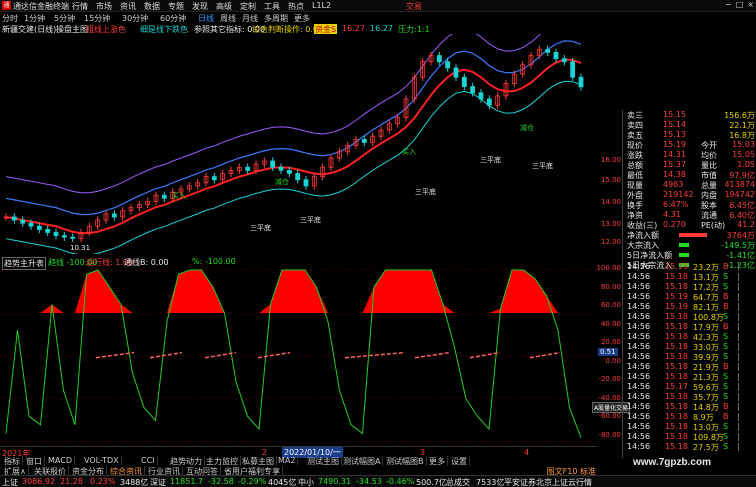 This screenshot has height=487, width=756. What do you see at coordinates (414, 6) in the screenshot?
I see `trade-button: 交易` at bounding box center [414, 6].